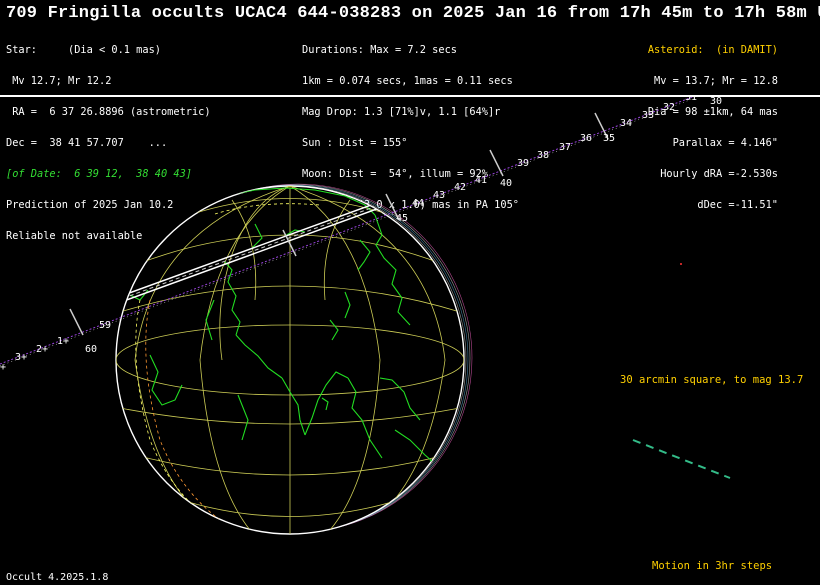 This screenshot has width=820, height=585. Describe the element at coordinates (716, 80) in the screenshot. I see `asteroid-line: Mv = 13.7; Mr = 12.8` at that location.